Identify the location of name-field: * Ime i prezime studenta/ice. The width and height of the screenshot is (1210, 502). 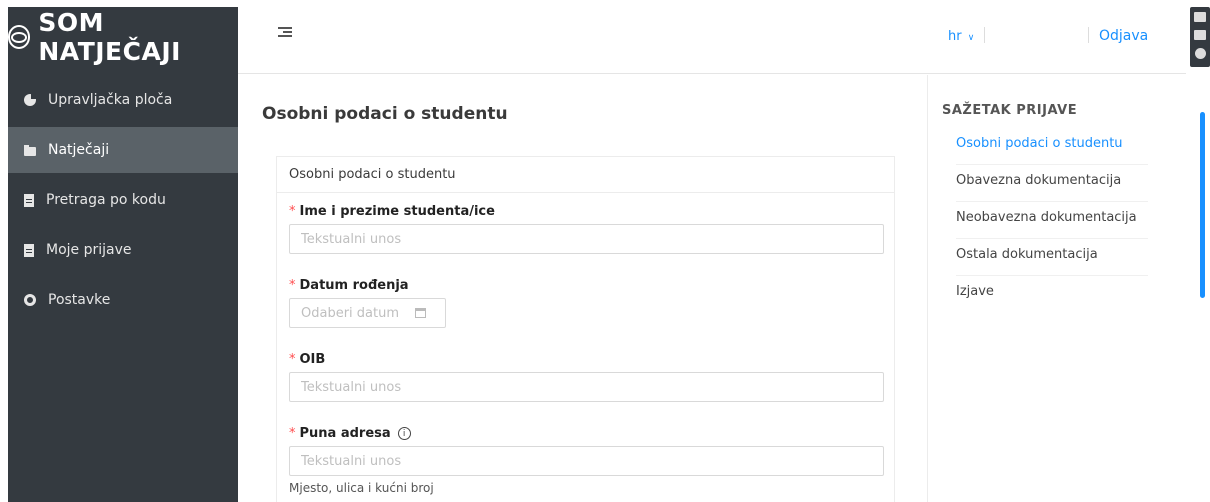
(586, 229).